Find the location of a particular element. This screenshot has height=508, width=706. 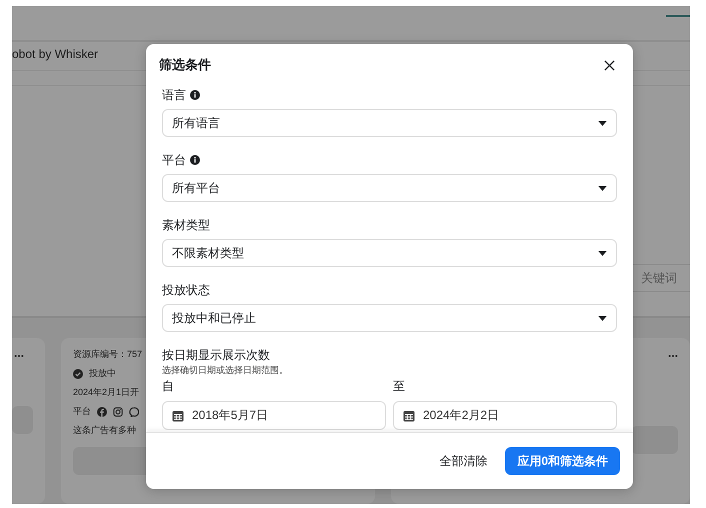

facebook-icon is located at coordinates (102, 411).